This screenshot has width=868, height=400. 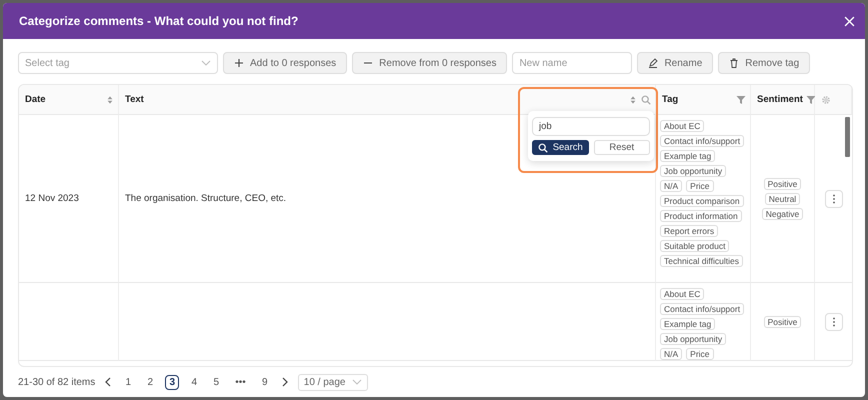 What do you see at coordinates (703, 100) in the screenshot?
I see `column-header: Tag` at bounding box center [703, 100].